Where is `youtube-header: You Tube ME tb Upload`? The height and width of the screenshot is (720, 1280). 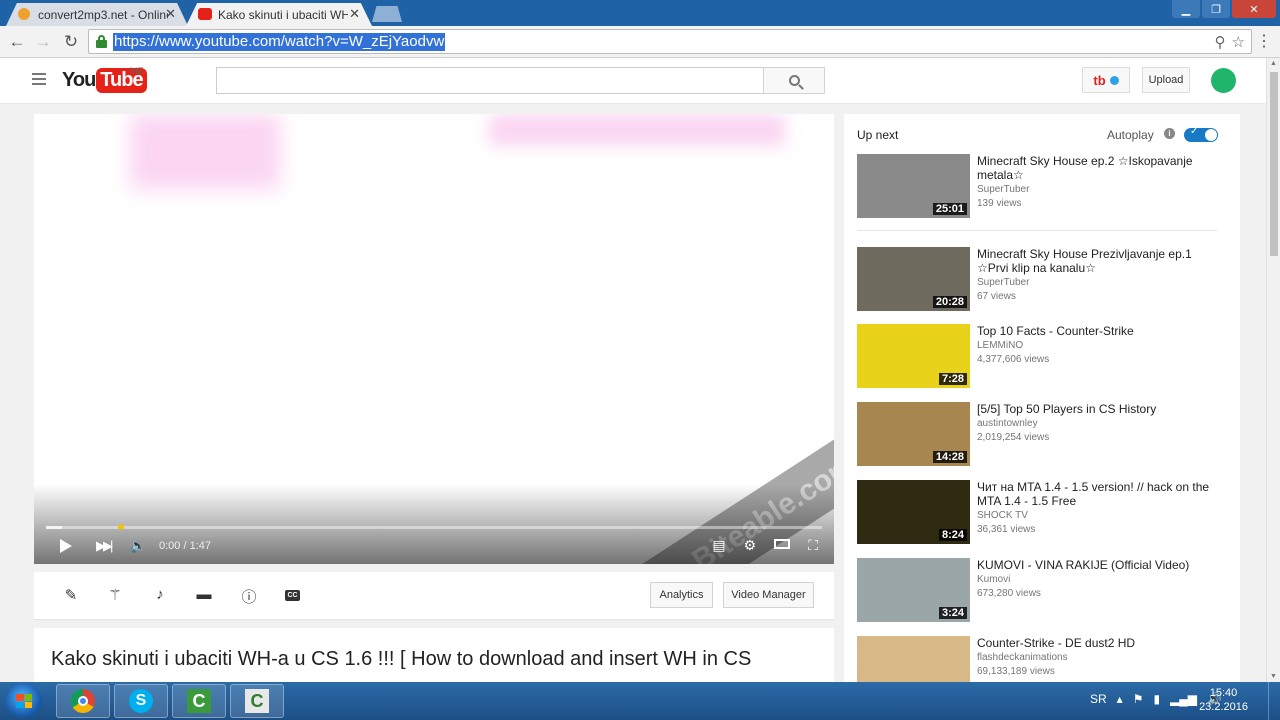 youtube-header: You Tube ME tb Upload is located at coordinates (633, 81).